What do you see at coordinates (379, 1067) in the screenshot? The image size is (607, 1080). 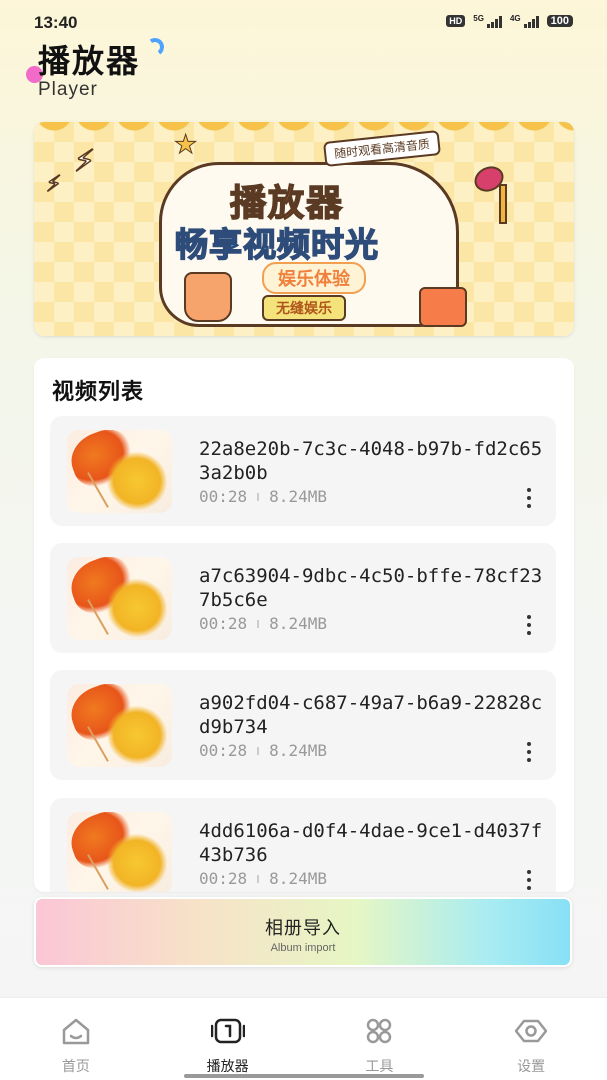 I see `tab-tools-label: 工具` at bounding box center [379, 1067].